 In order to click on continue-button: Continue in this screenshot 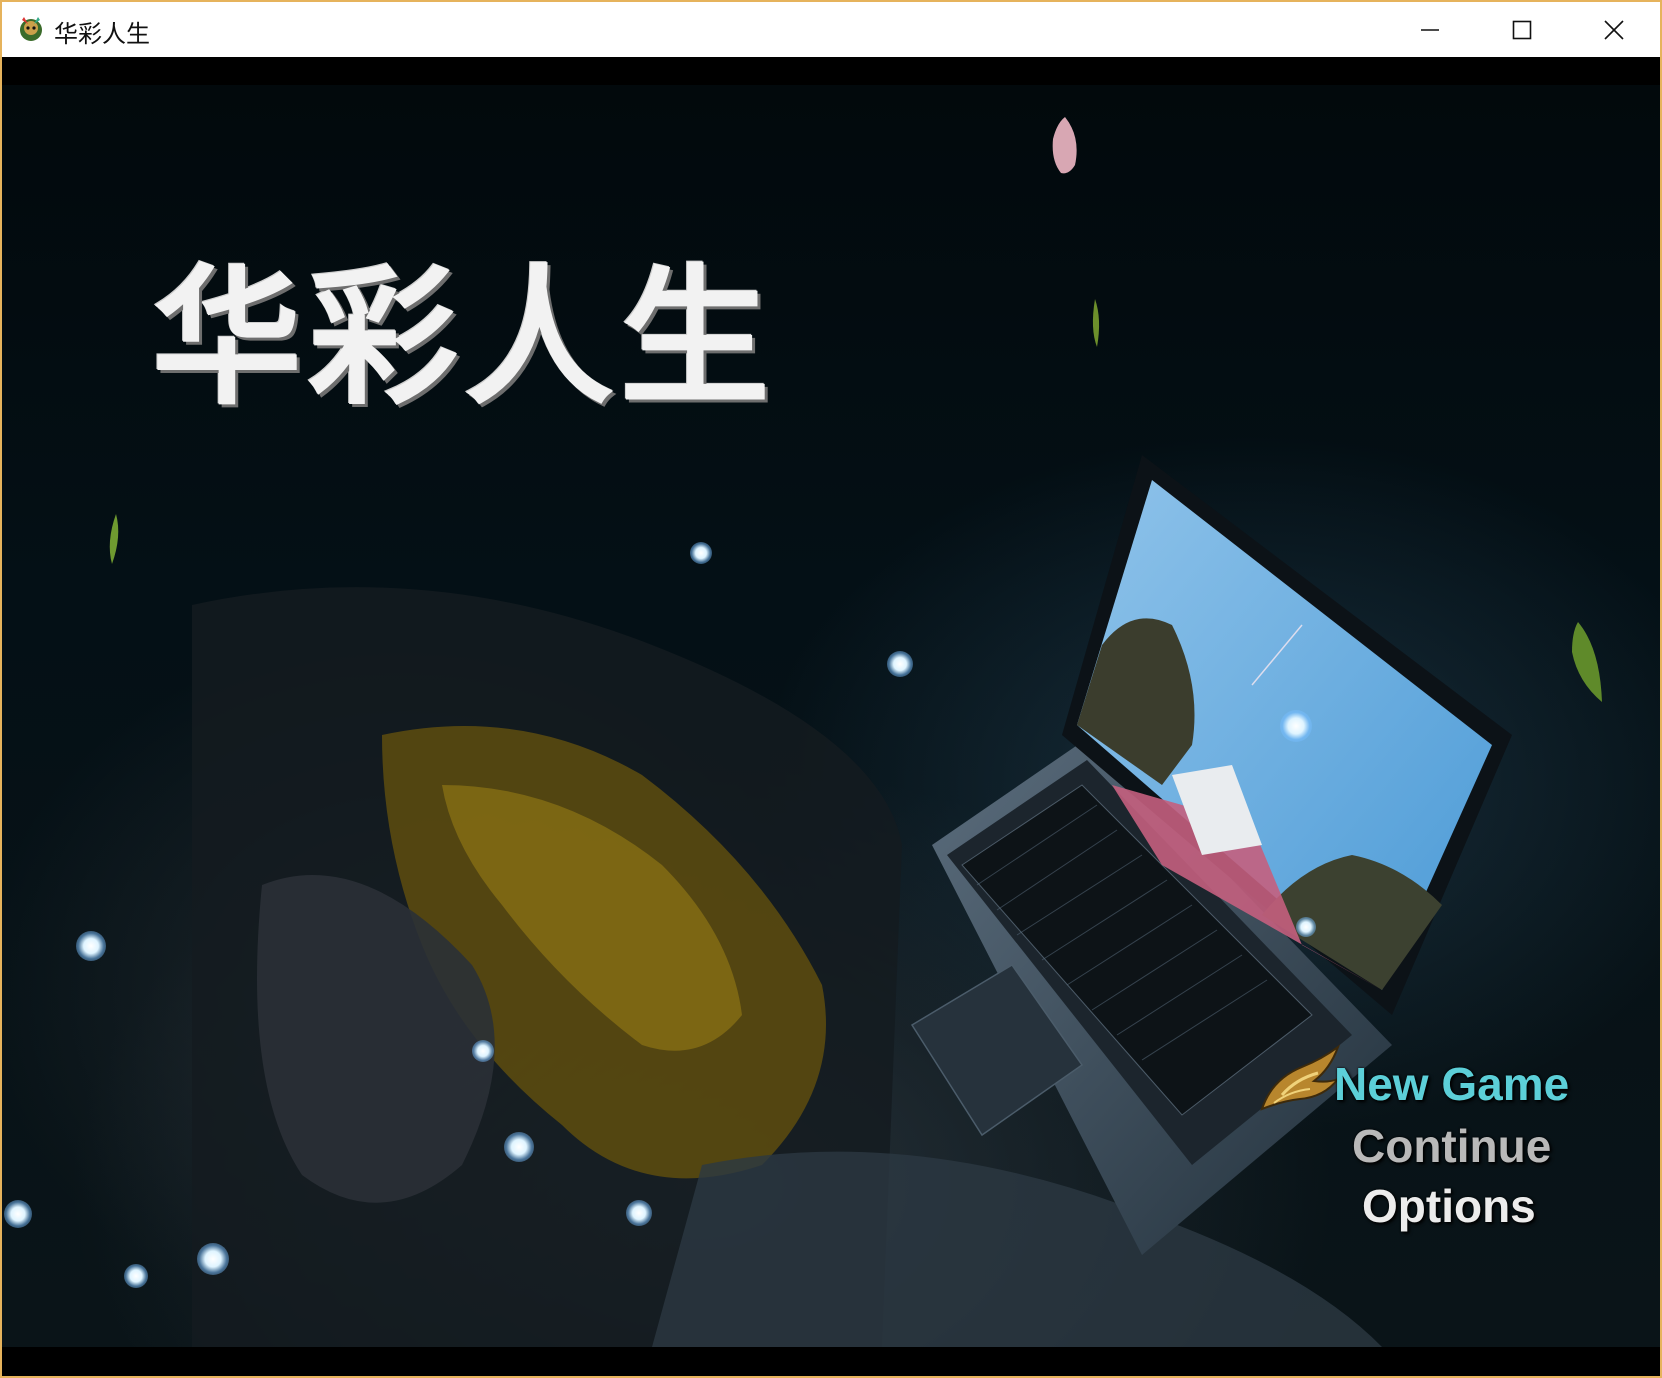, I will do `click(1451, 1146)`.